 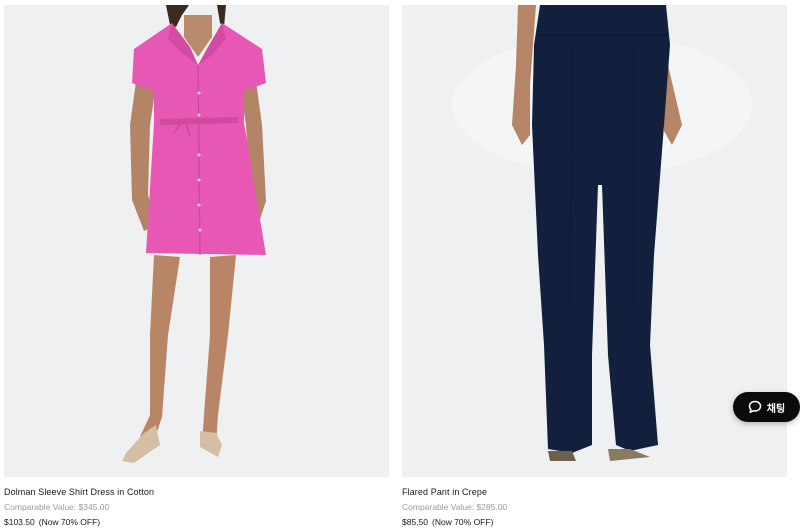 I want to click on sale-price: $85.50, so click(x=415, y=522).